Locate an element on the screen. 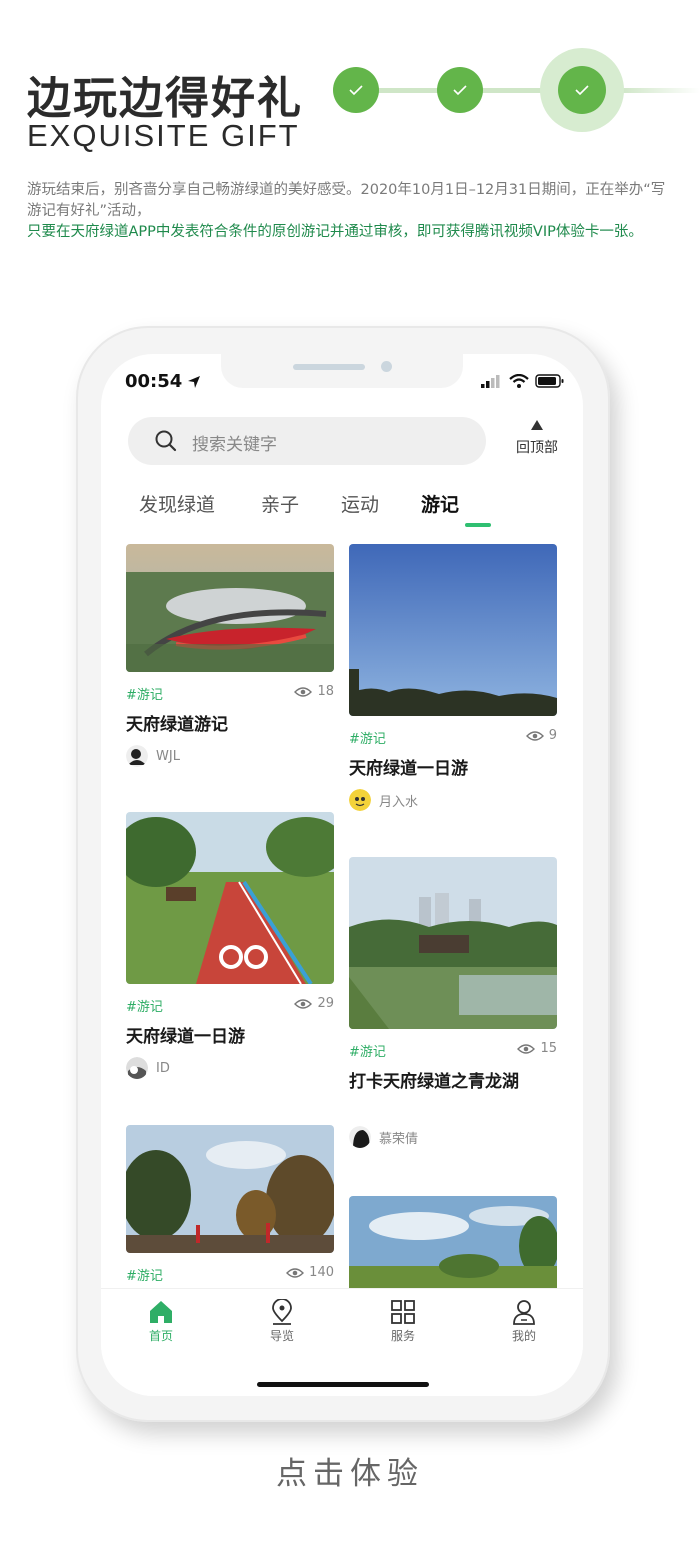 The image size is (700, 1547). signal-icon is located at coordinates (490, 381).